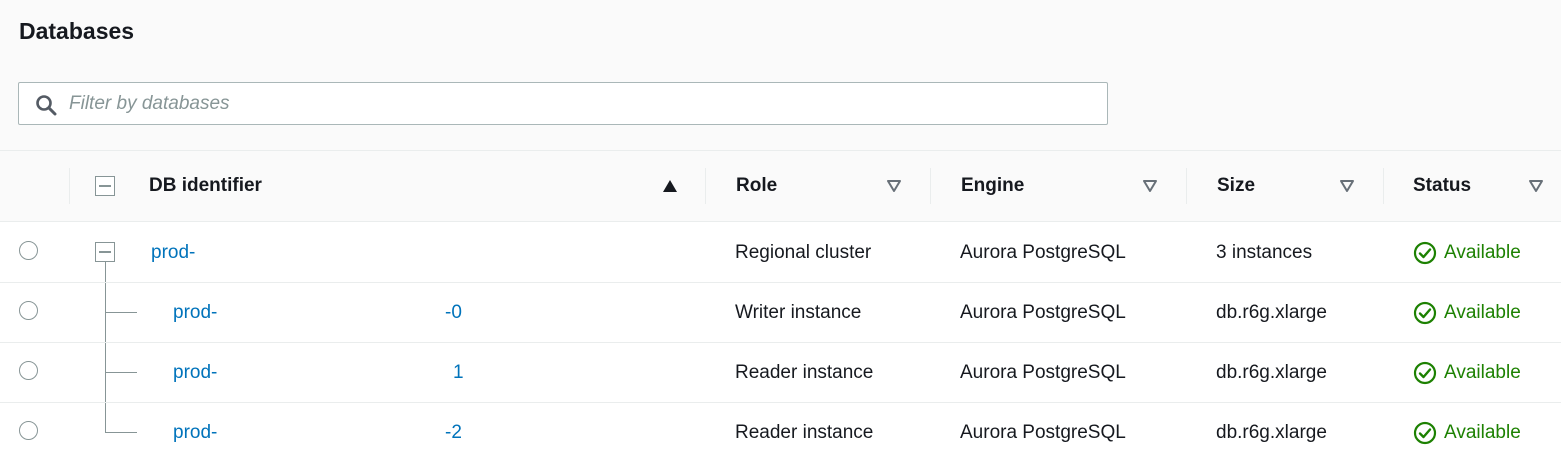 The width and height of the screenshot is (1561, 454). What do you see at coordinates (46, 105) in the screenshot?
I see `search-icon` at bounding box center [46, 105].